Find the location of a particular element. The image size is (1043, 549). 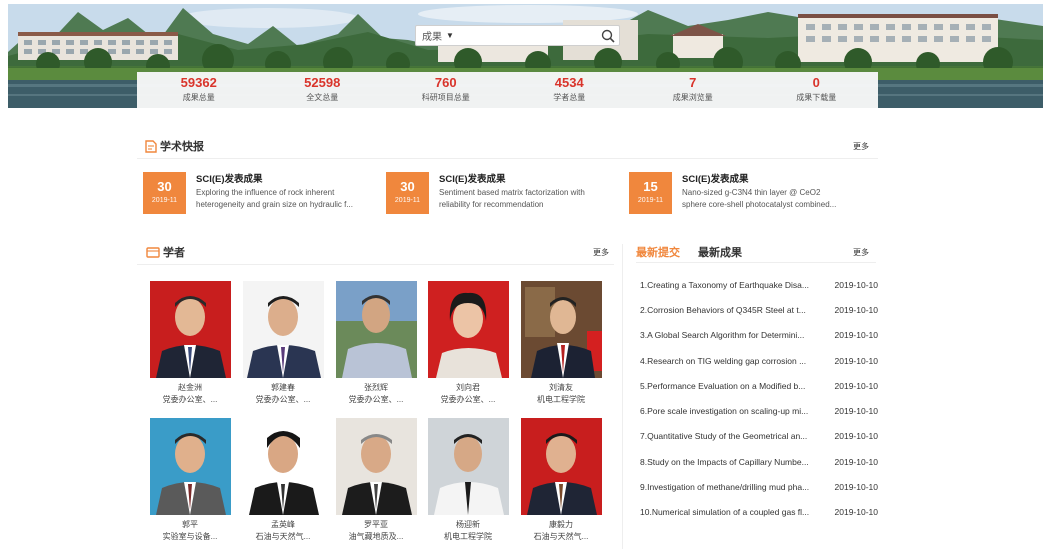

search-button is located at coordinates (608, 35).